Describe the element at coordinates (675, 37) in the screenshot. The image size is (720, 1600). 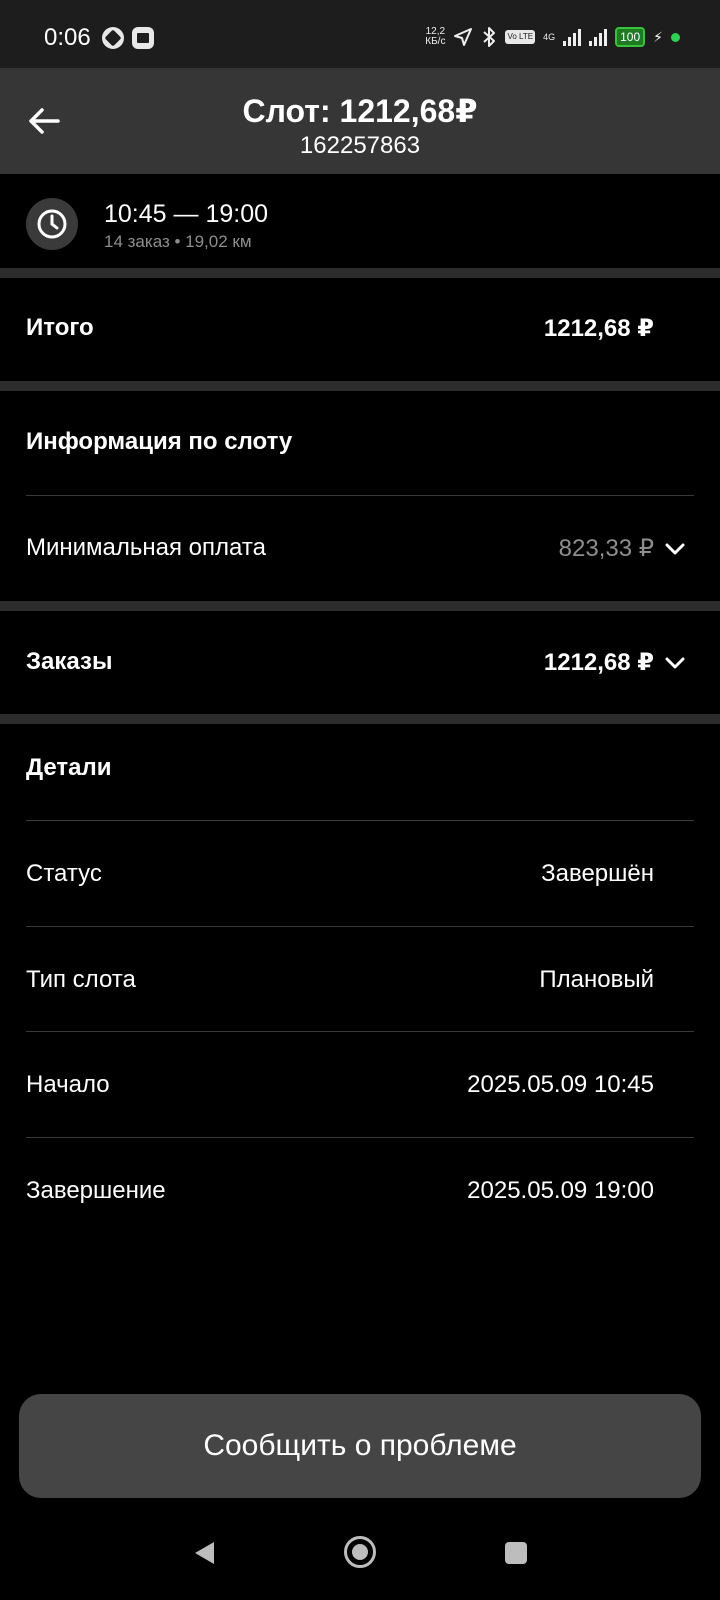
I see `privacy-dot-icon` at that location.